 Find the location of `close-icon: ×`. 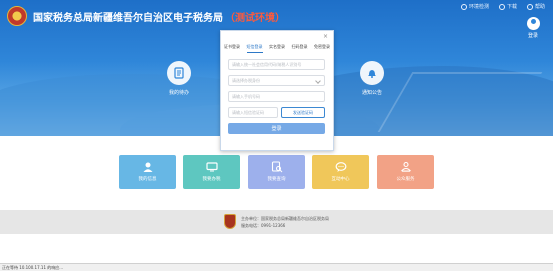

close-icon: × is located at coordinates (325, 37).